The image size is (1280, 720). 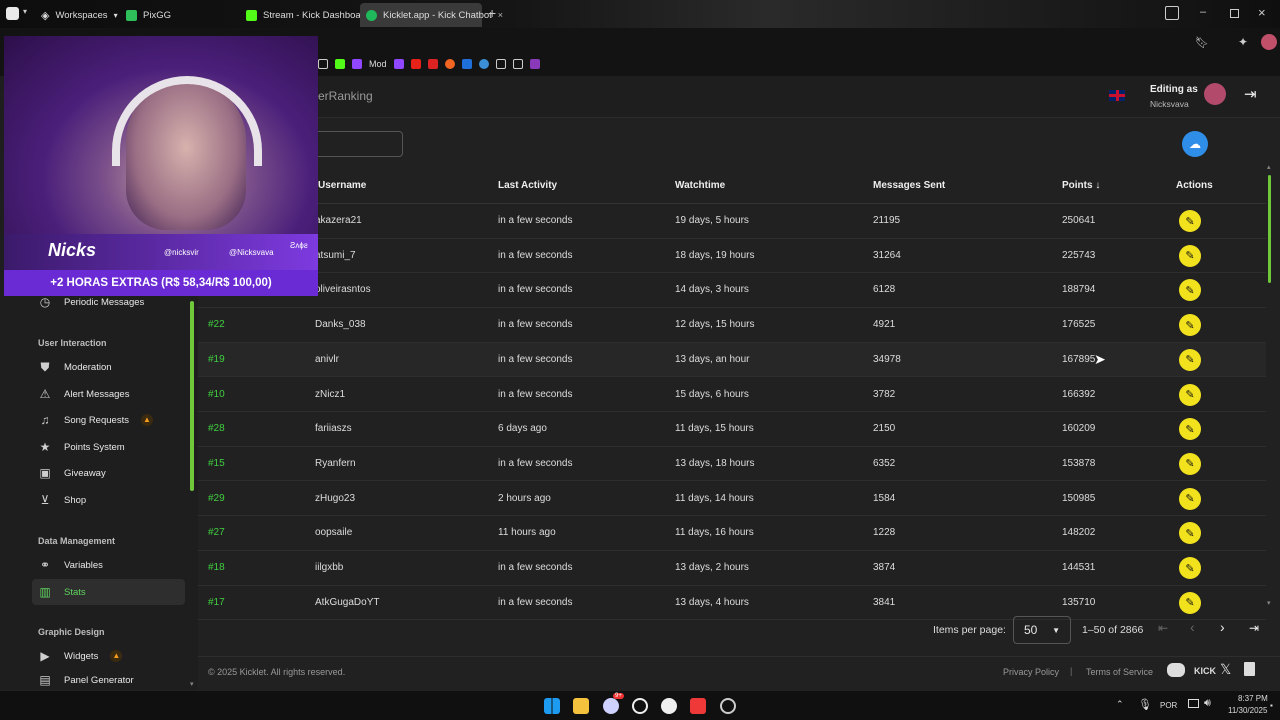 What do you see at coordinates (534, 64) in the screenshot?
I see `bookmark-purple-icon` at bounding box center [534, 64].